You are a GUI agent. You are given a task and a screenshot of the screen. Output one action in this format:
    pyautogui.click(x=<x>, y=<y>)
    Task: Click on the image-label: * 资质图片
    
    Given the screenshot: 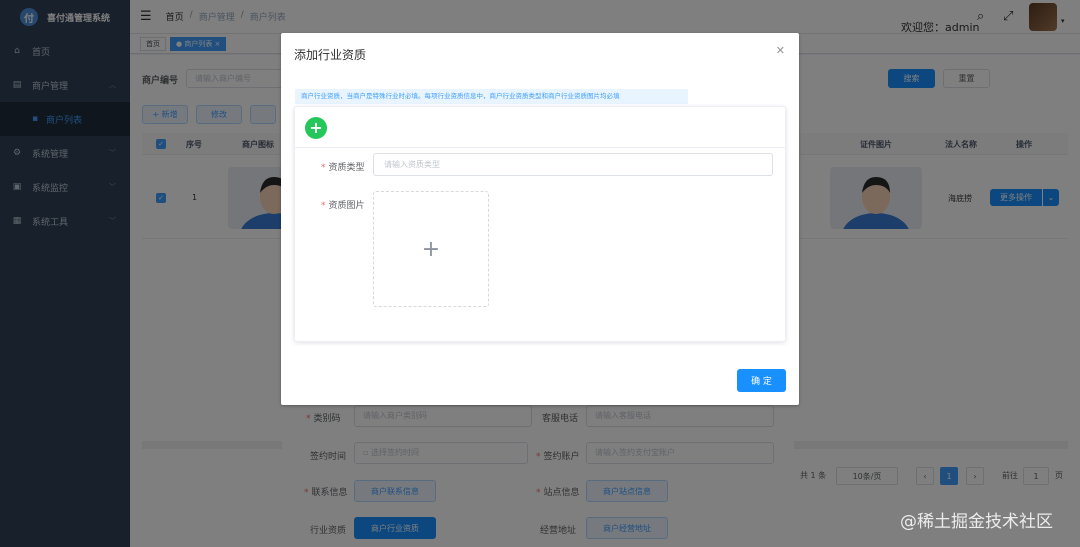 What is the action you would take?
    pyautogui.click(x=343, y=206)
    